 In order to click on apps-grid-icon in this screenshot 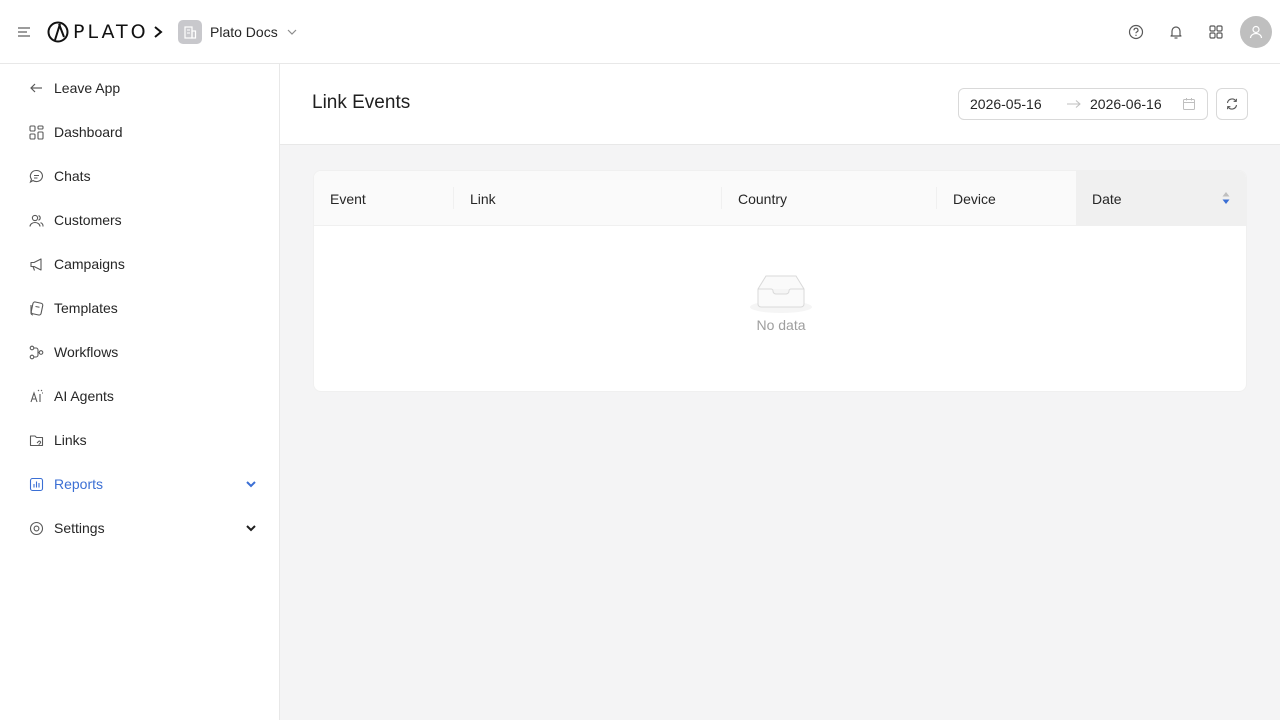, I will do `click(1216, 32)`.